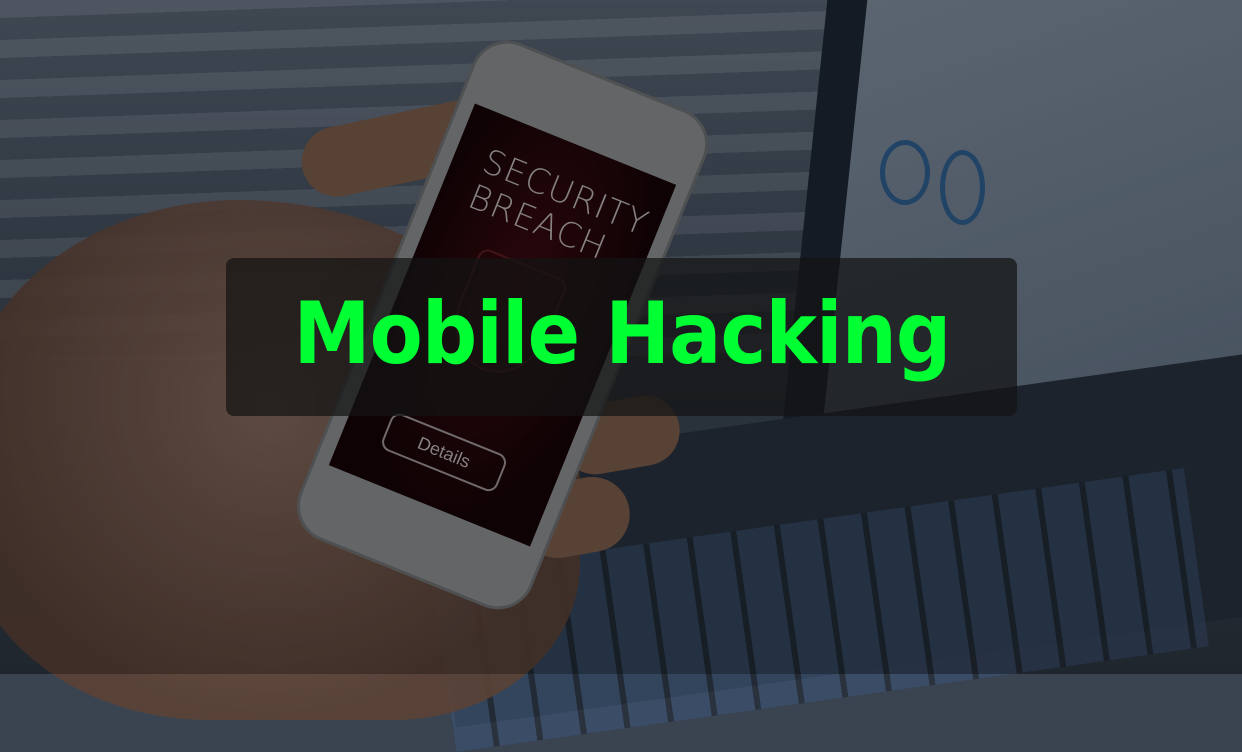 This screenshot has height=752, width=1242. I want to click on title-banner: Mobile Hacking, so click(621, 337).